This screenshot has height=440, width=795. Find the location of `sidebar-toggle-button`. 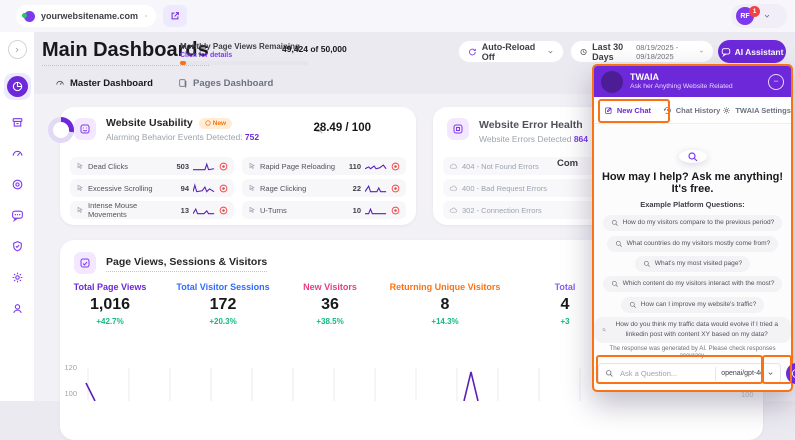

sidebar-toggle-button is located at coordinates (17, 49).